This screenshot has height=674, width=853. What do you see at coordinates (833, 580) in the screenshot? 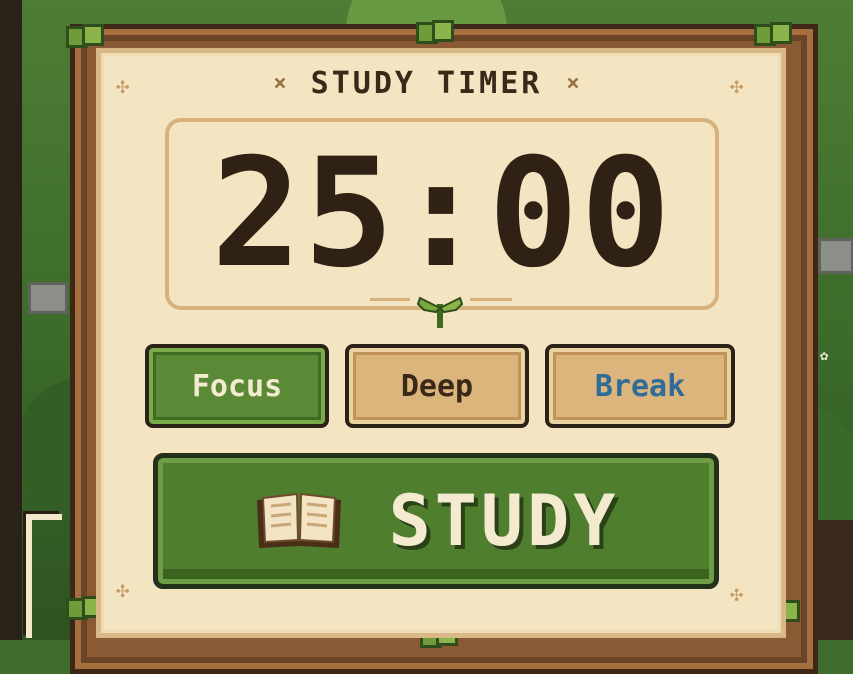
I see `right-edge-shadow` at bounding box center [833, 580].